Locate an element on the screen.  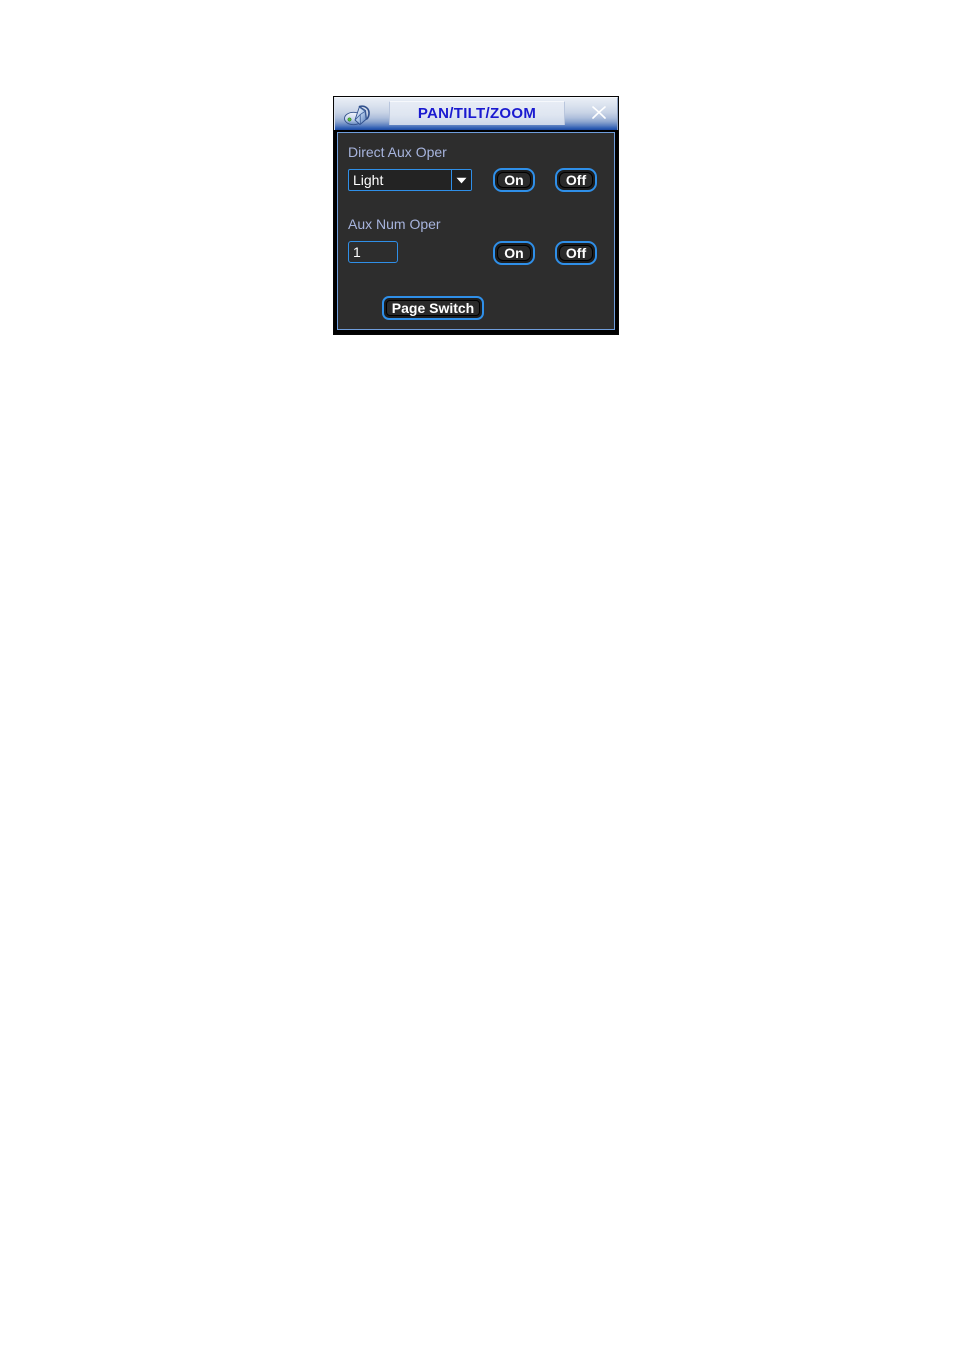
window-title-plate: PAN/TILT/ZOOM is located at coordinates (477, 113).